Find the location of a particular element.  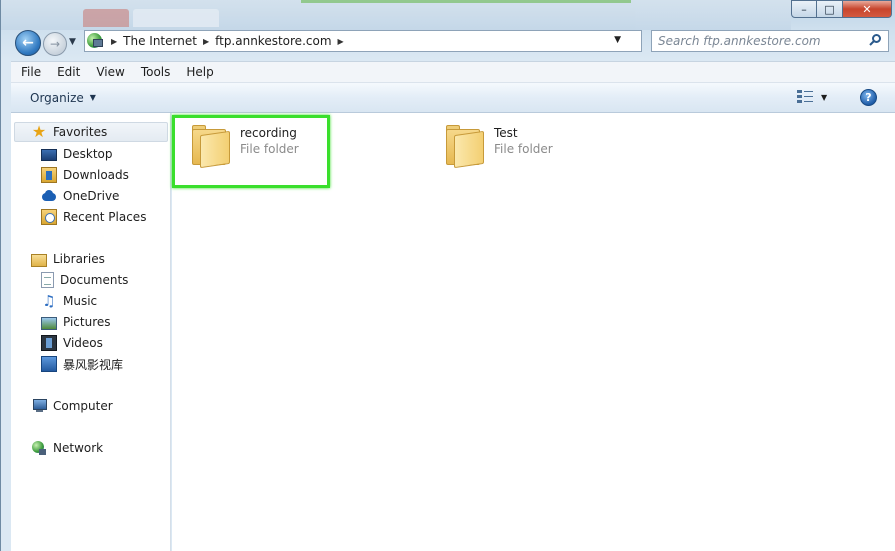

nav-network-label: Network is located at coordinates (78, 448).